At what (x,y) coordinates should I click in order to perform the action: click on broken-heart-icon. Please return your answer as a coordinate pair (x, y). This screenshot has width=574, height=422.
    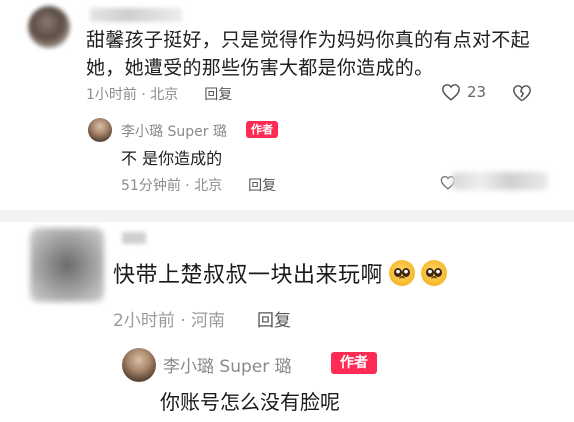
    Looking at the image, I should click on (522, 93).